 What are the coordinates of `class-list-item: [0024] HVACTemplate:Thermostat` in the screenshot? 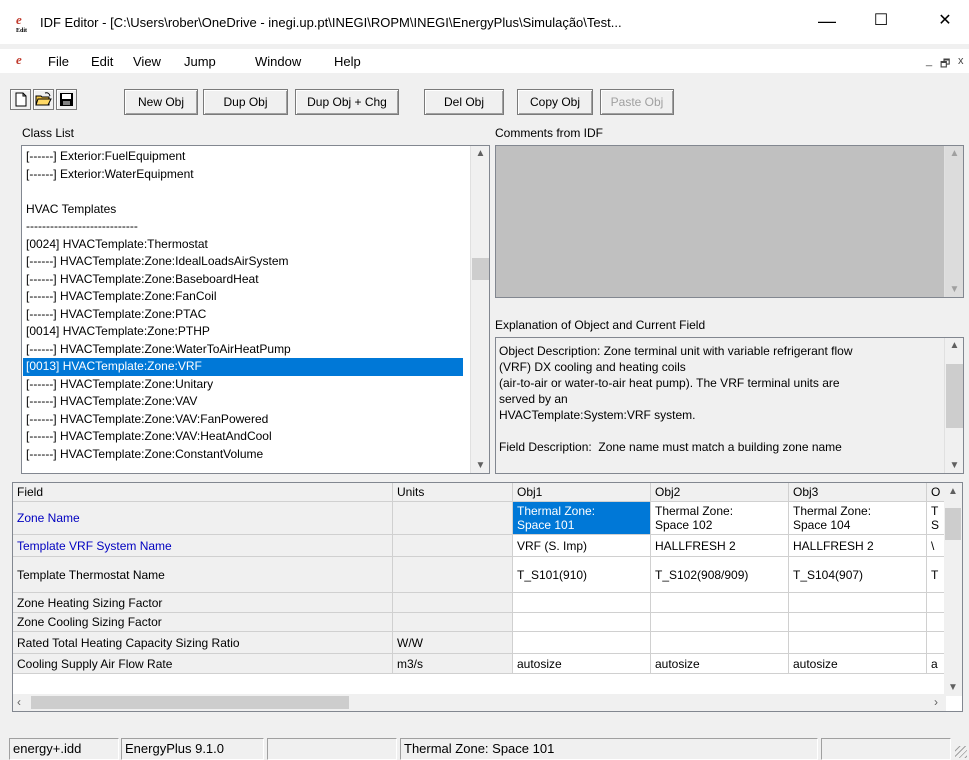 It's located at (243, 245).